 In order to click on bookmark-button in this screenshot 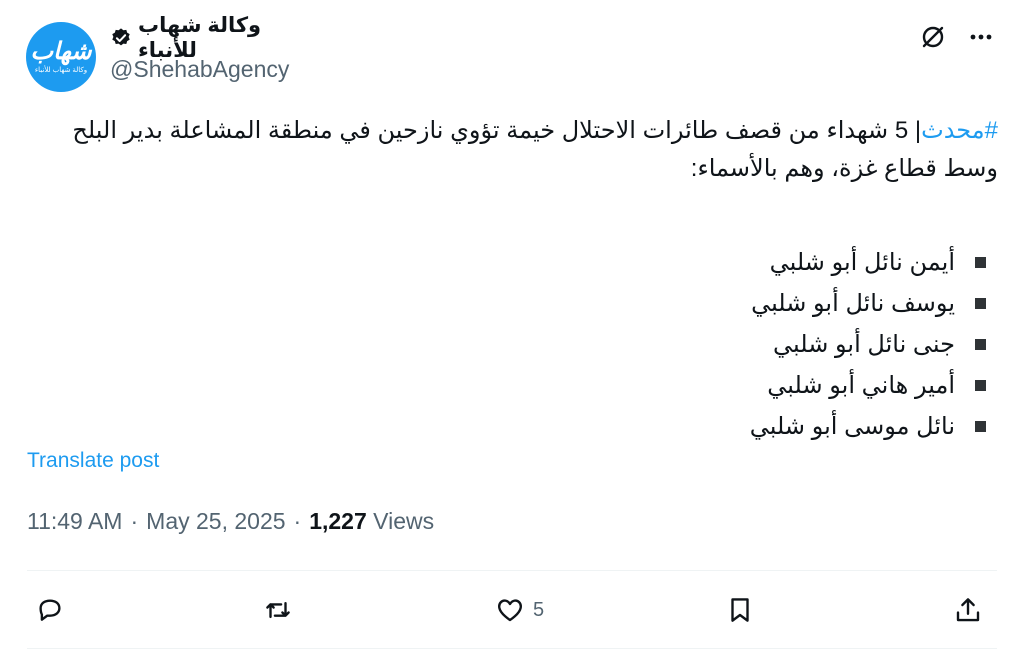, I will do `click(744, 610)`.